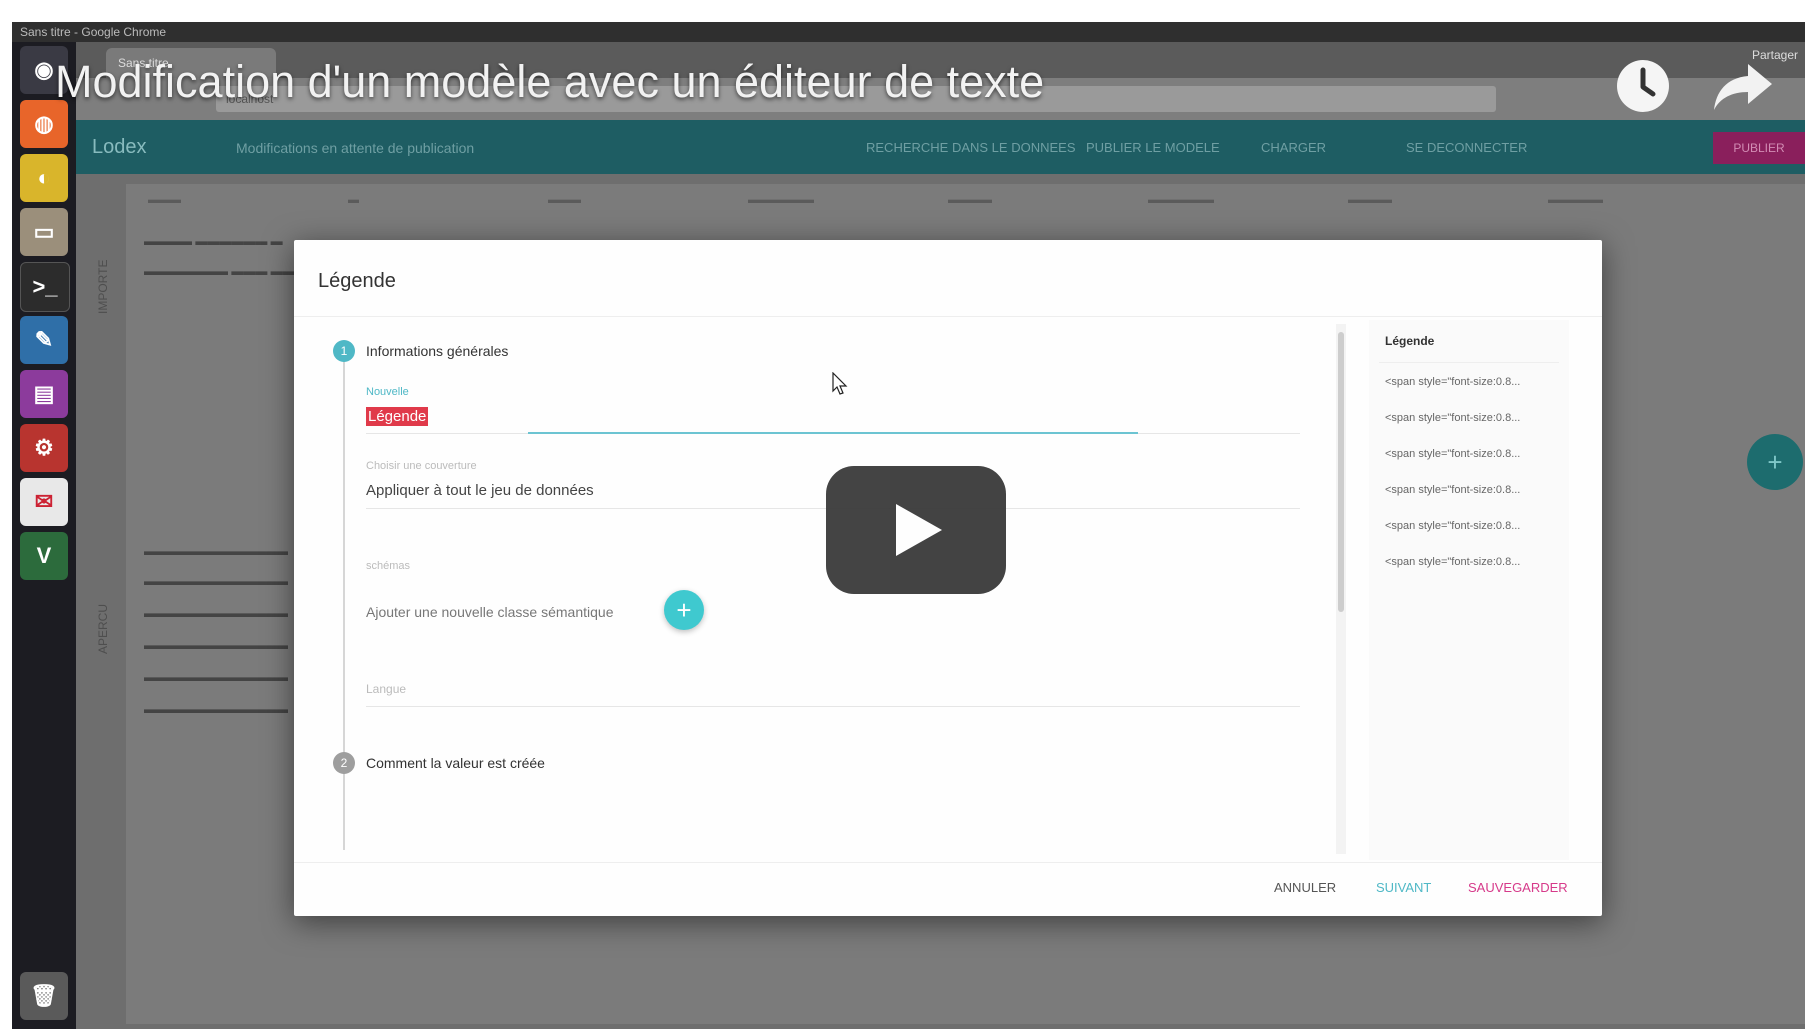 The width and height of the screenshot is (1805, 1029). What do you see at coordinates (213, 241) in the screenshot?
I see `background-row: ▬▬▬▬ ▬▬▬▬▬▬ ▬` at bounding box center [213, 241].